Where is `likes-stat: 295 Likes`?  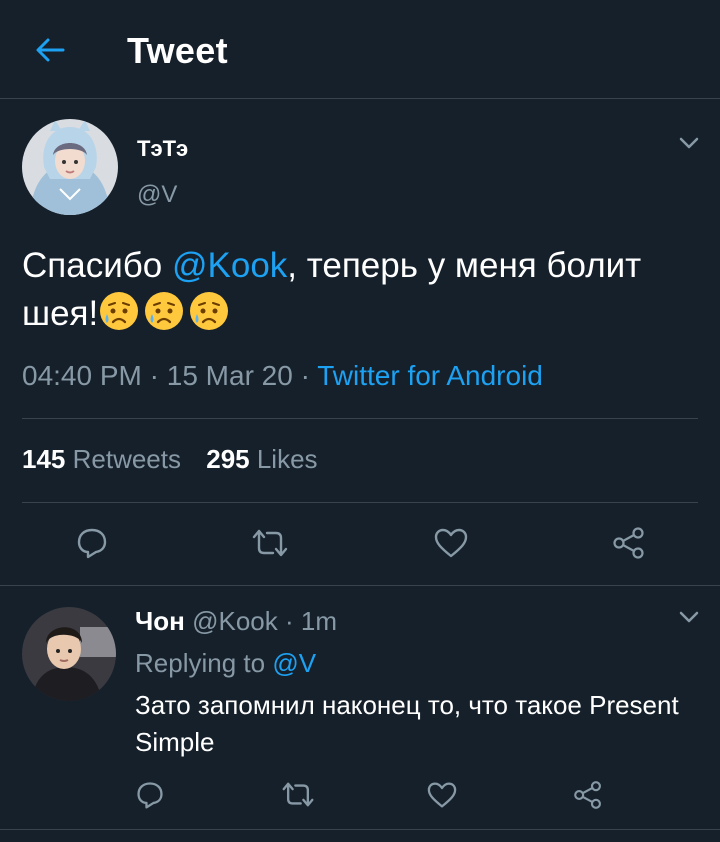 likes-stat: 295 Likes is located at coordinates (261, 459).